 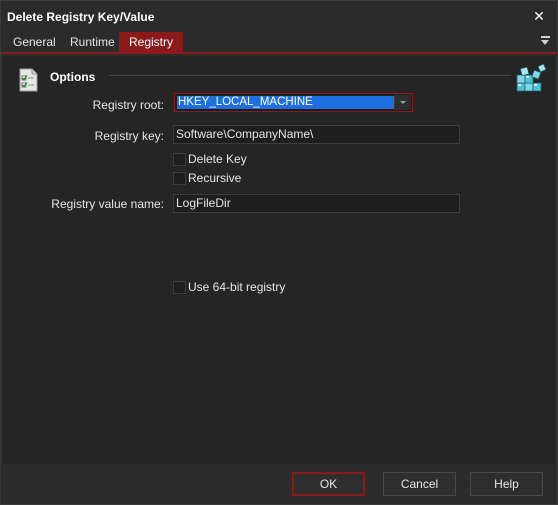 What do you see at coordinates (328, 484) in the screenshot?
I see `ok-button: OK` at bounding box center [328, 484].